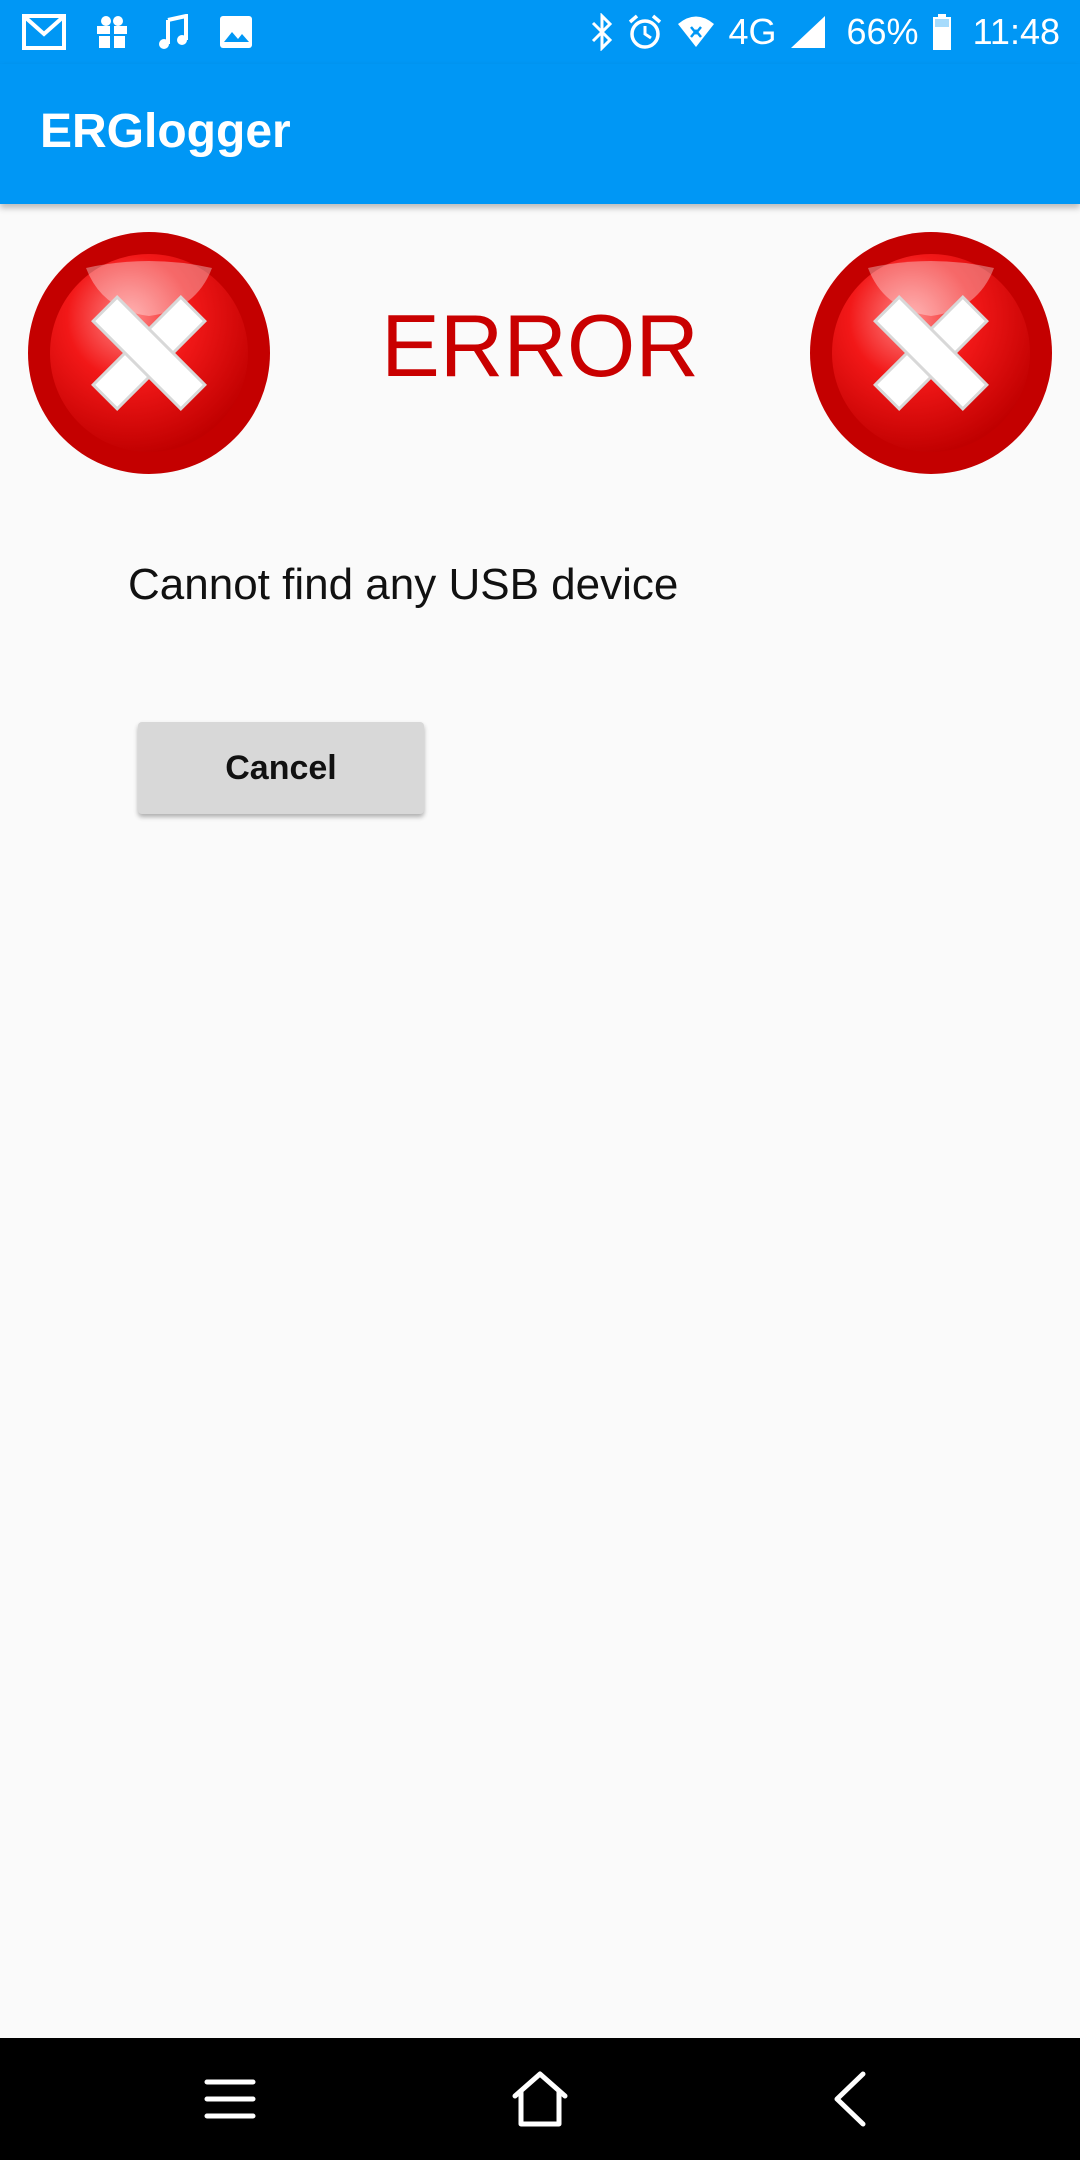 This screenshot has width=1080, height=2160. Describe the element at coordinates (882, 31) in the screenshot. I see `battery-percent: 66%` at that location.